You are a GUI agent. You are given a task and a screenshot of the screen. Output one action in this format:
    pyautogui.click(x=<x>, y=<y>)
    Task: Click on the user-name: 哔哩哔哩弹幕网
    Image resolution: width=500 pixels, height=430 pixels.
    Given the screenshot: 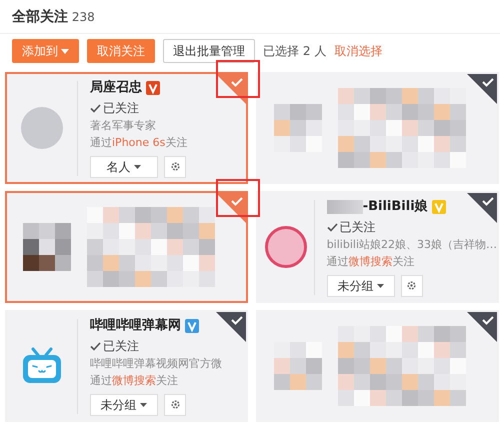 What is the action you would take?
    pyautogui.click(x=135, y=326)
    